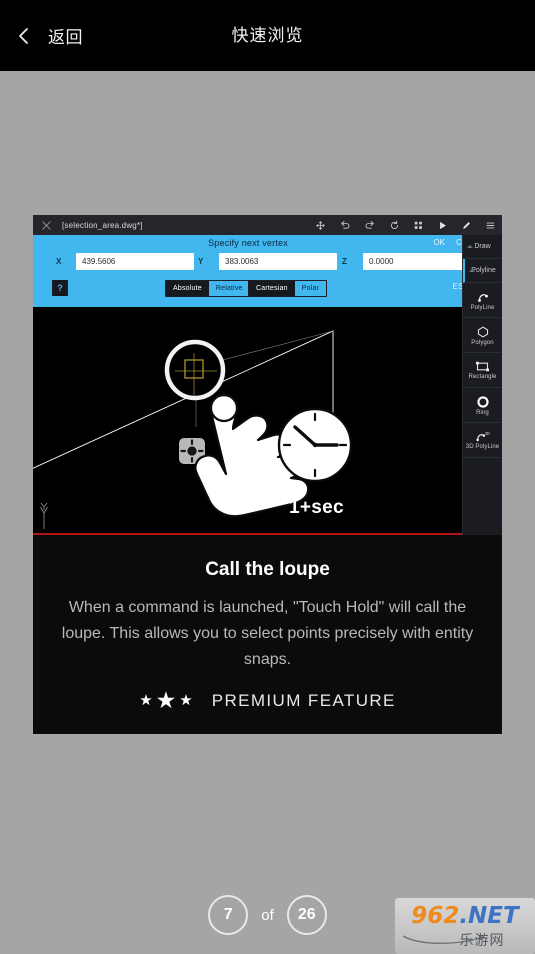 The height and width of the screenshot is (954, 535). I want to click on premium-feature-label: PREMIUM FEATURE, so click(303, 700).